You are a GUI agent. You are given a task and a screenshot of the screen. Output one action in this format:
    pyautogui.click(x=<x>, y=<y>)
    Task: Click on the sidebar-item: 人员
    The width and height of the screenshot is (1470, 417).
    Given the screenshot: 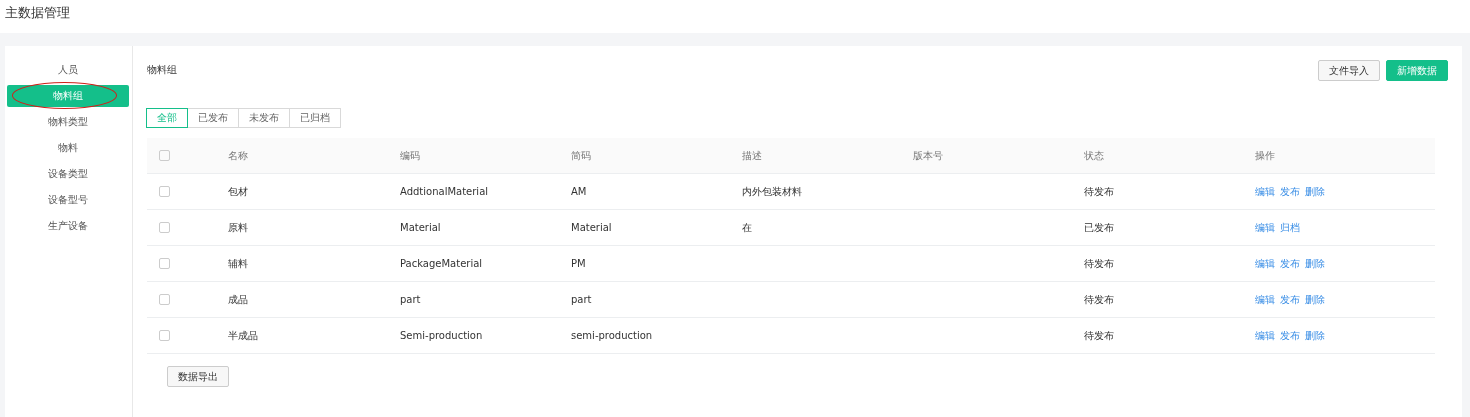 What is the action you would take?
    pyautogui.click(x=68, y=70)
    